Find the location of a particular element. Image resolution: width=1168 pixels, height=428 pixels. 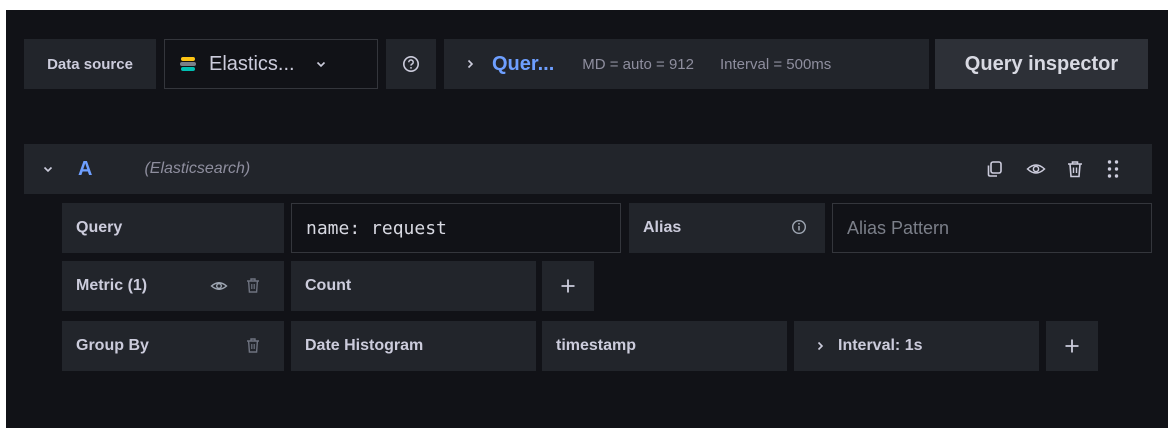

query-options-bar: Quer... MD = auto = 912 Interval = 500ms is located at coordinates (686, 64).